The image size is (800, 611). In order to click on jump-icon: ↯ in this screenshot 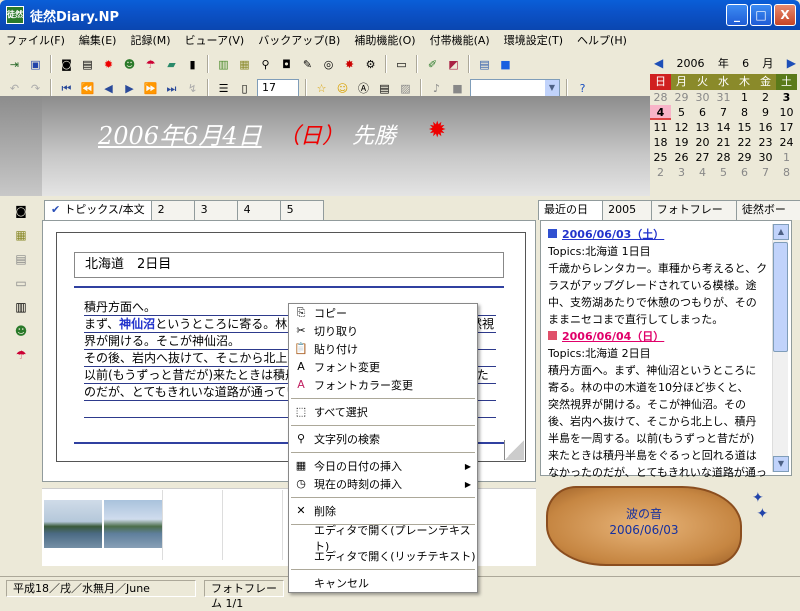, I will do `click(192, 88)`.